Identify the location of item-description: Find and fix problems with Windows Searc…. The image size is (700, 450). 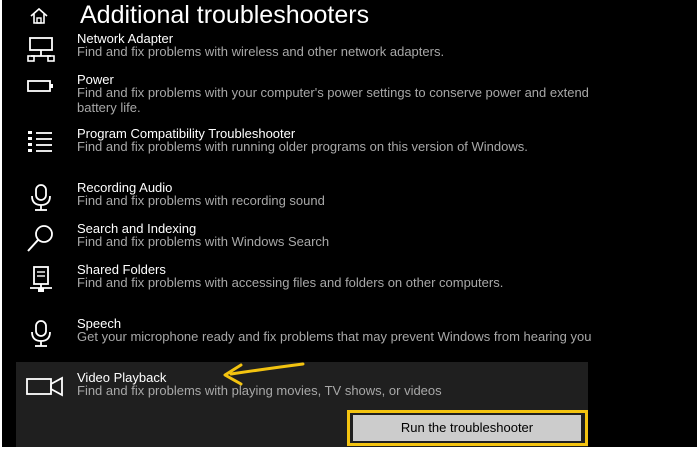
(203, 241).